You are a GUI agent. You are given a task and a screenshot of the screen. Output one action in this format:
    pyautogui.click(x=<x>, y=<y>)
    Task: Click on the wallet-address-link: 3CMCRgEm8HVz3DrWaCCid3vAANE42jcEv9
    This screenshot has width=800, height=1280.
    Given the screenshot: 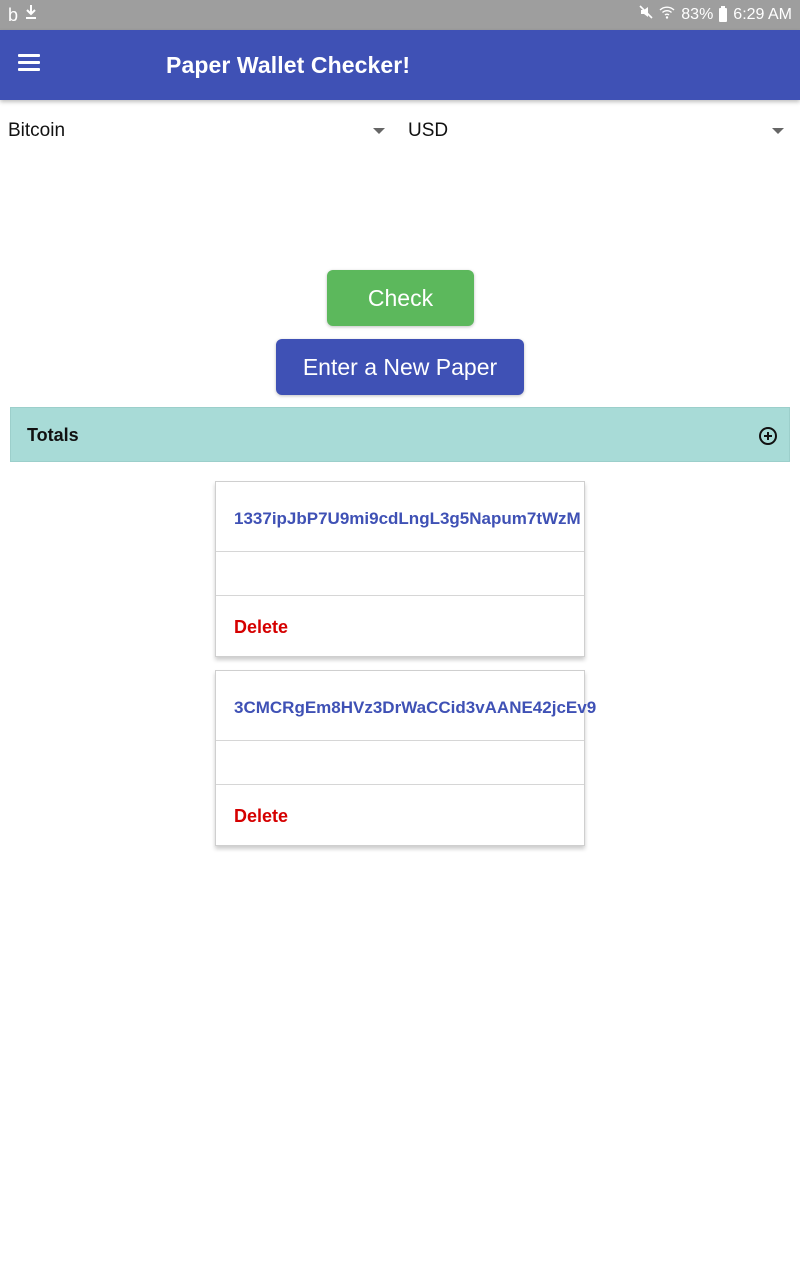 What is the action you would take?
    pyautogui.click(x=415, y=708)
    